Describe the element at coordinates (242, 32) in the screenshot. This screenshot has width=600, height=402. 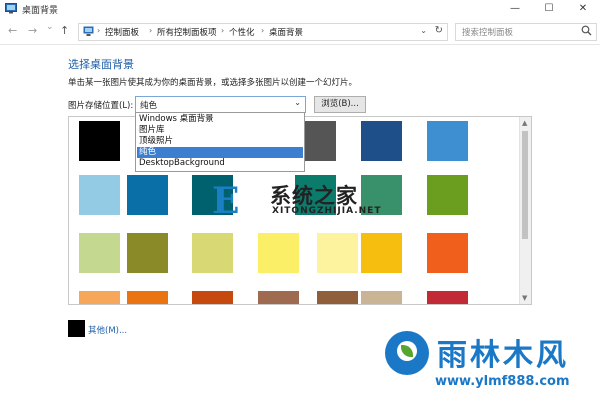
I see `breadcrumb-personalization: 个性化` at that location.